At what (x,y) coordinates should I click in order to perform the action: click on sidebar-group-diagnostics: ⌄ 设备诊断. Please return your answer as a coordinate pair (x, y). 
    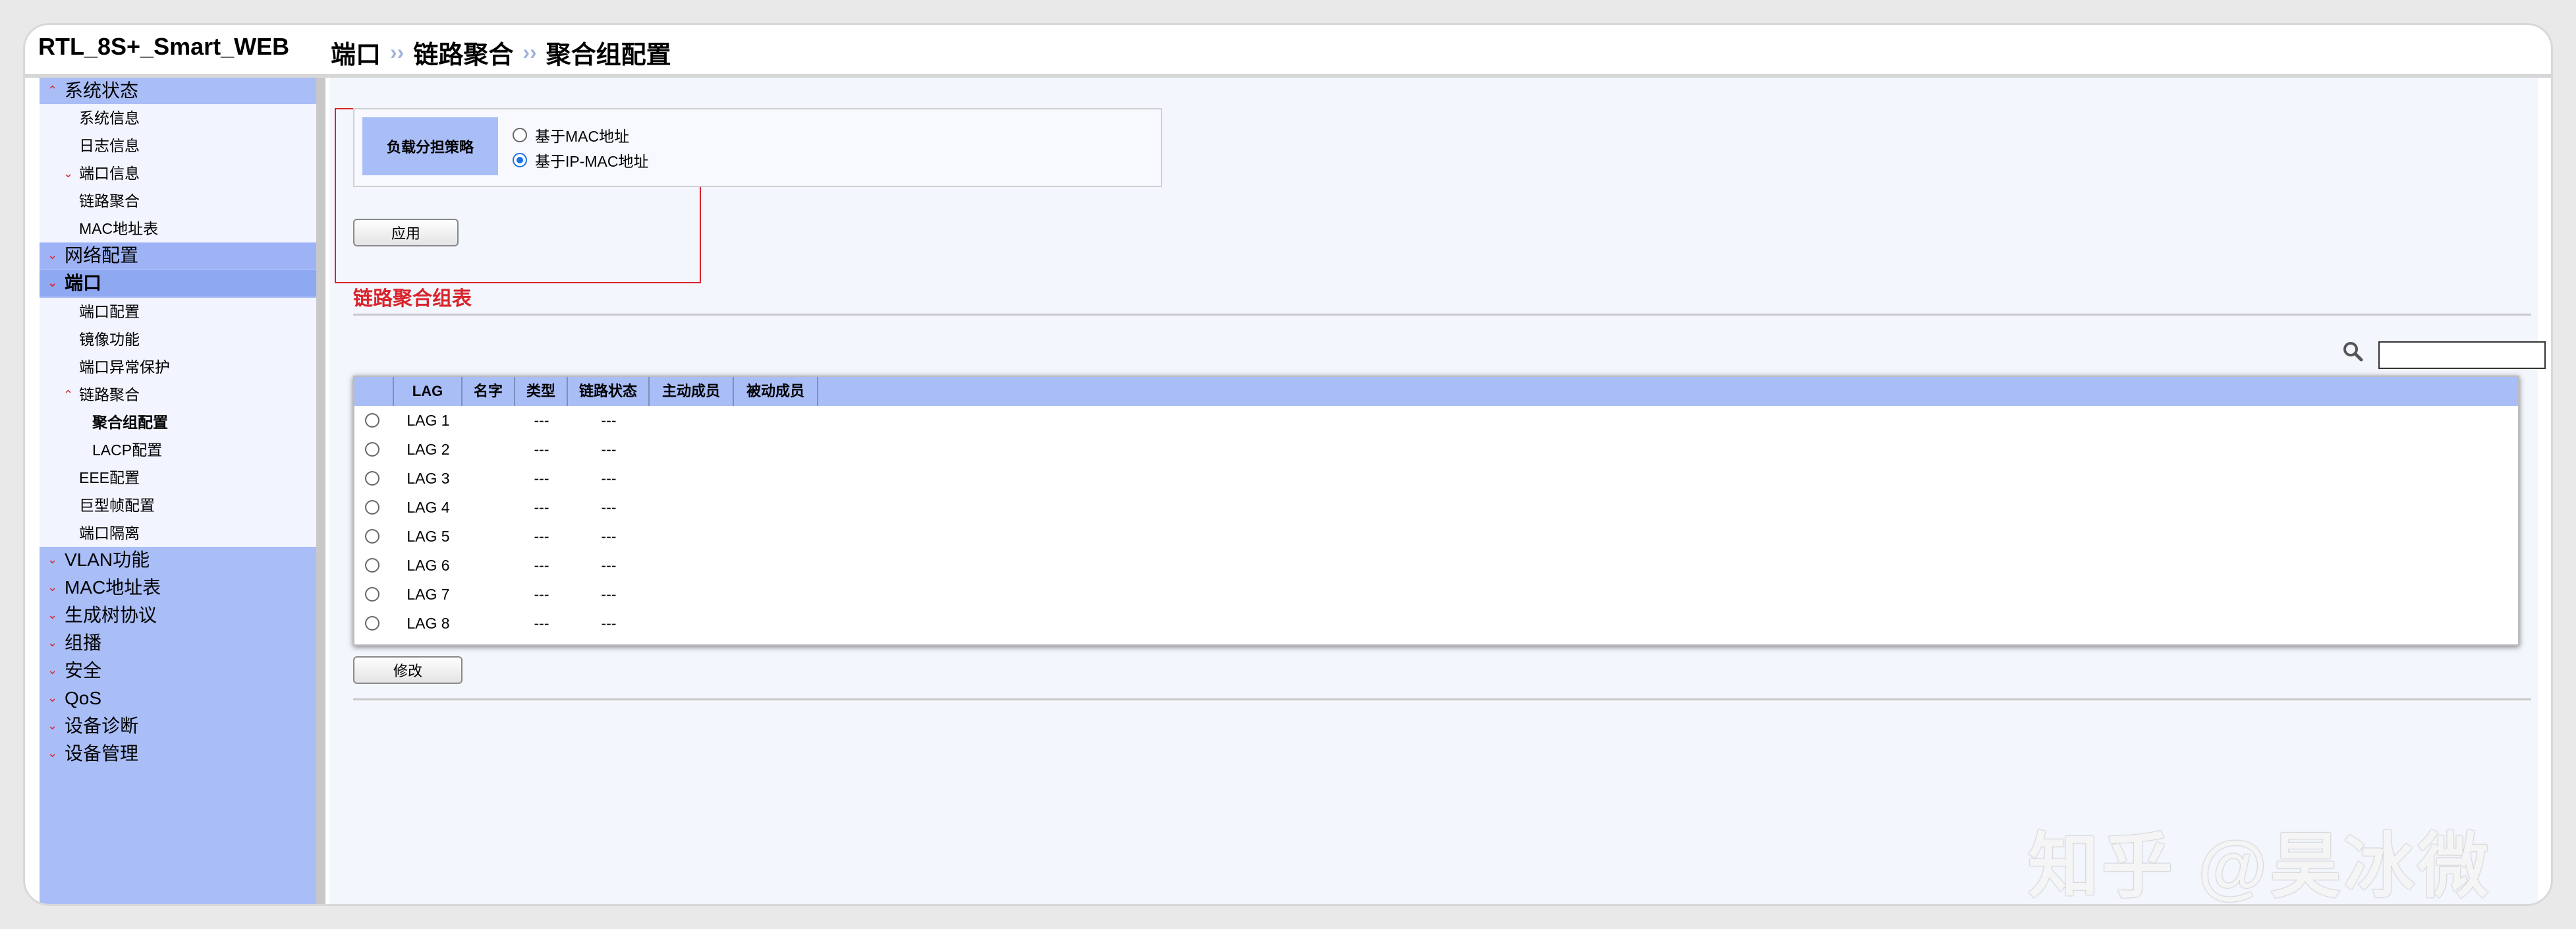
    Looking at the image, I should click on (178, 726).